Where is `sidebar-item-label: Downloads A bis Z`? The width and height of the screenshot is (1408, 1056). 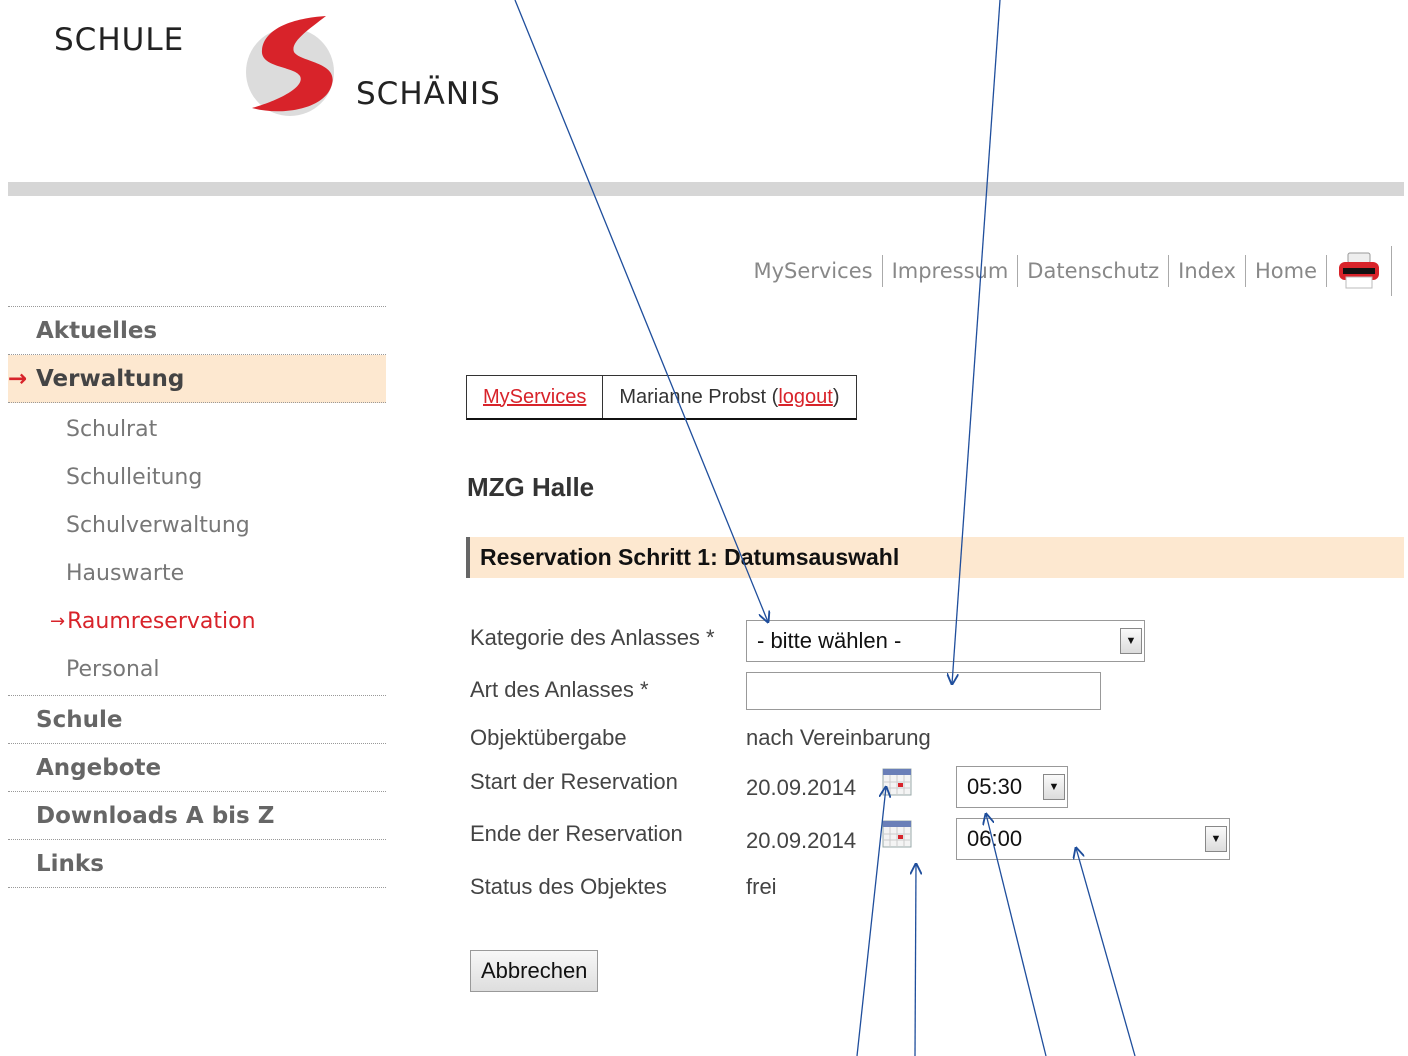
sidebar-item-label: Downloads A bis Z is located at coordinates (155, 815).